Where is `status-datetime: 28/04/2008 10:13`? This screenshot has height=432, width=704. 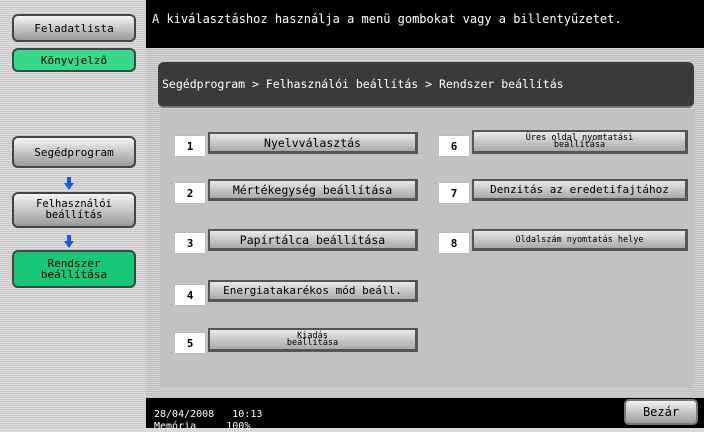 status-datetime: 28/04/2008 10:13 is located at coordinates (208, 414).